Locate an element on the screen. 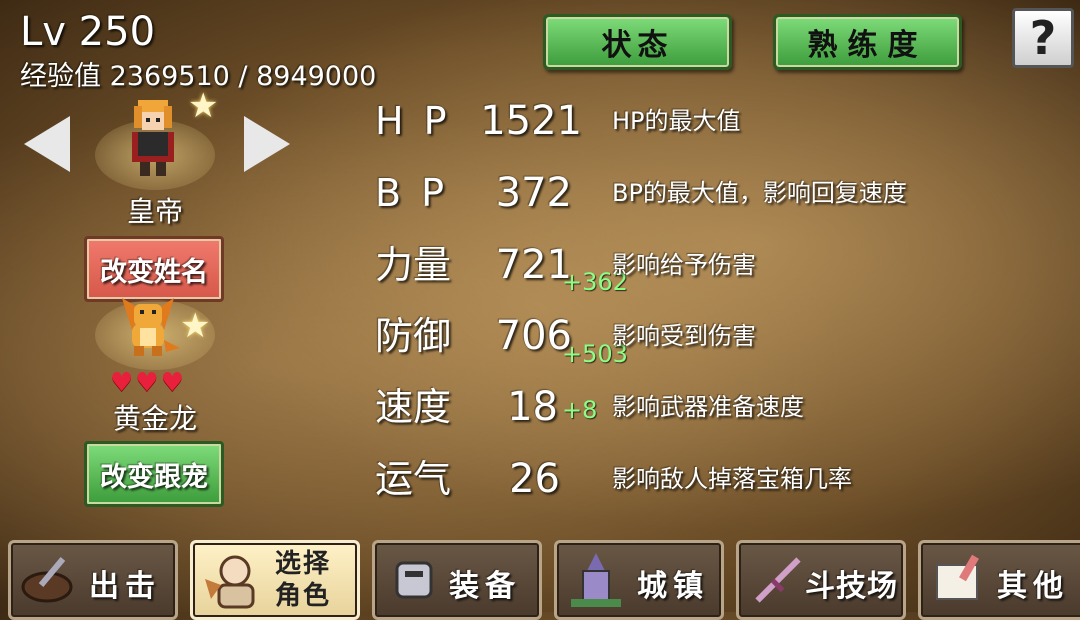 The width and height of the screenshot is (1080, 620). nav-sortie-button: 出击 is located at coordinates (93, 580).